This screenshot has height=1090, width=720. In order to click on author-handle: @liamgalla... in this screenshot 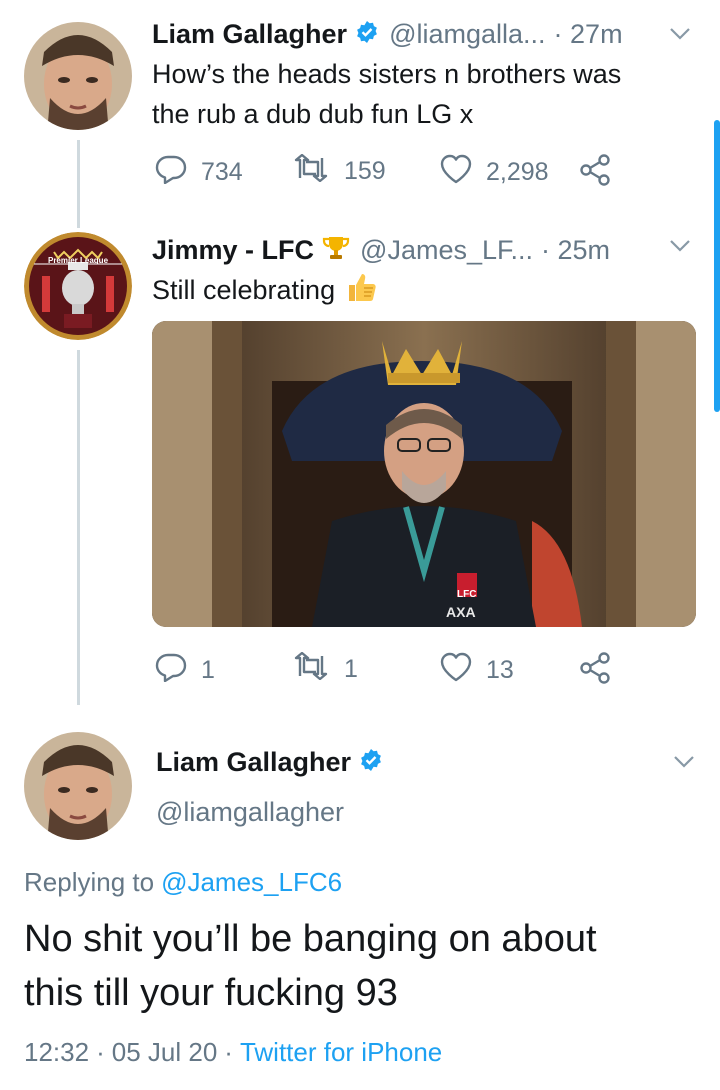, I will do `click(467, 34)`.